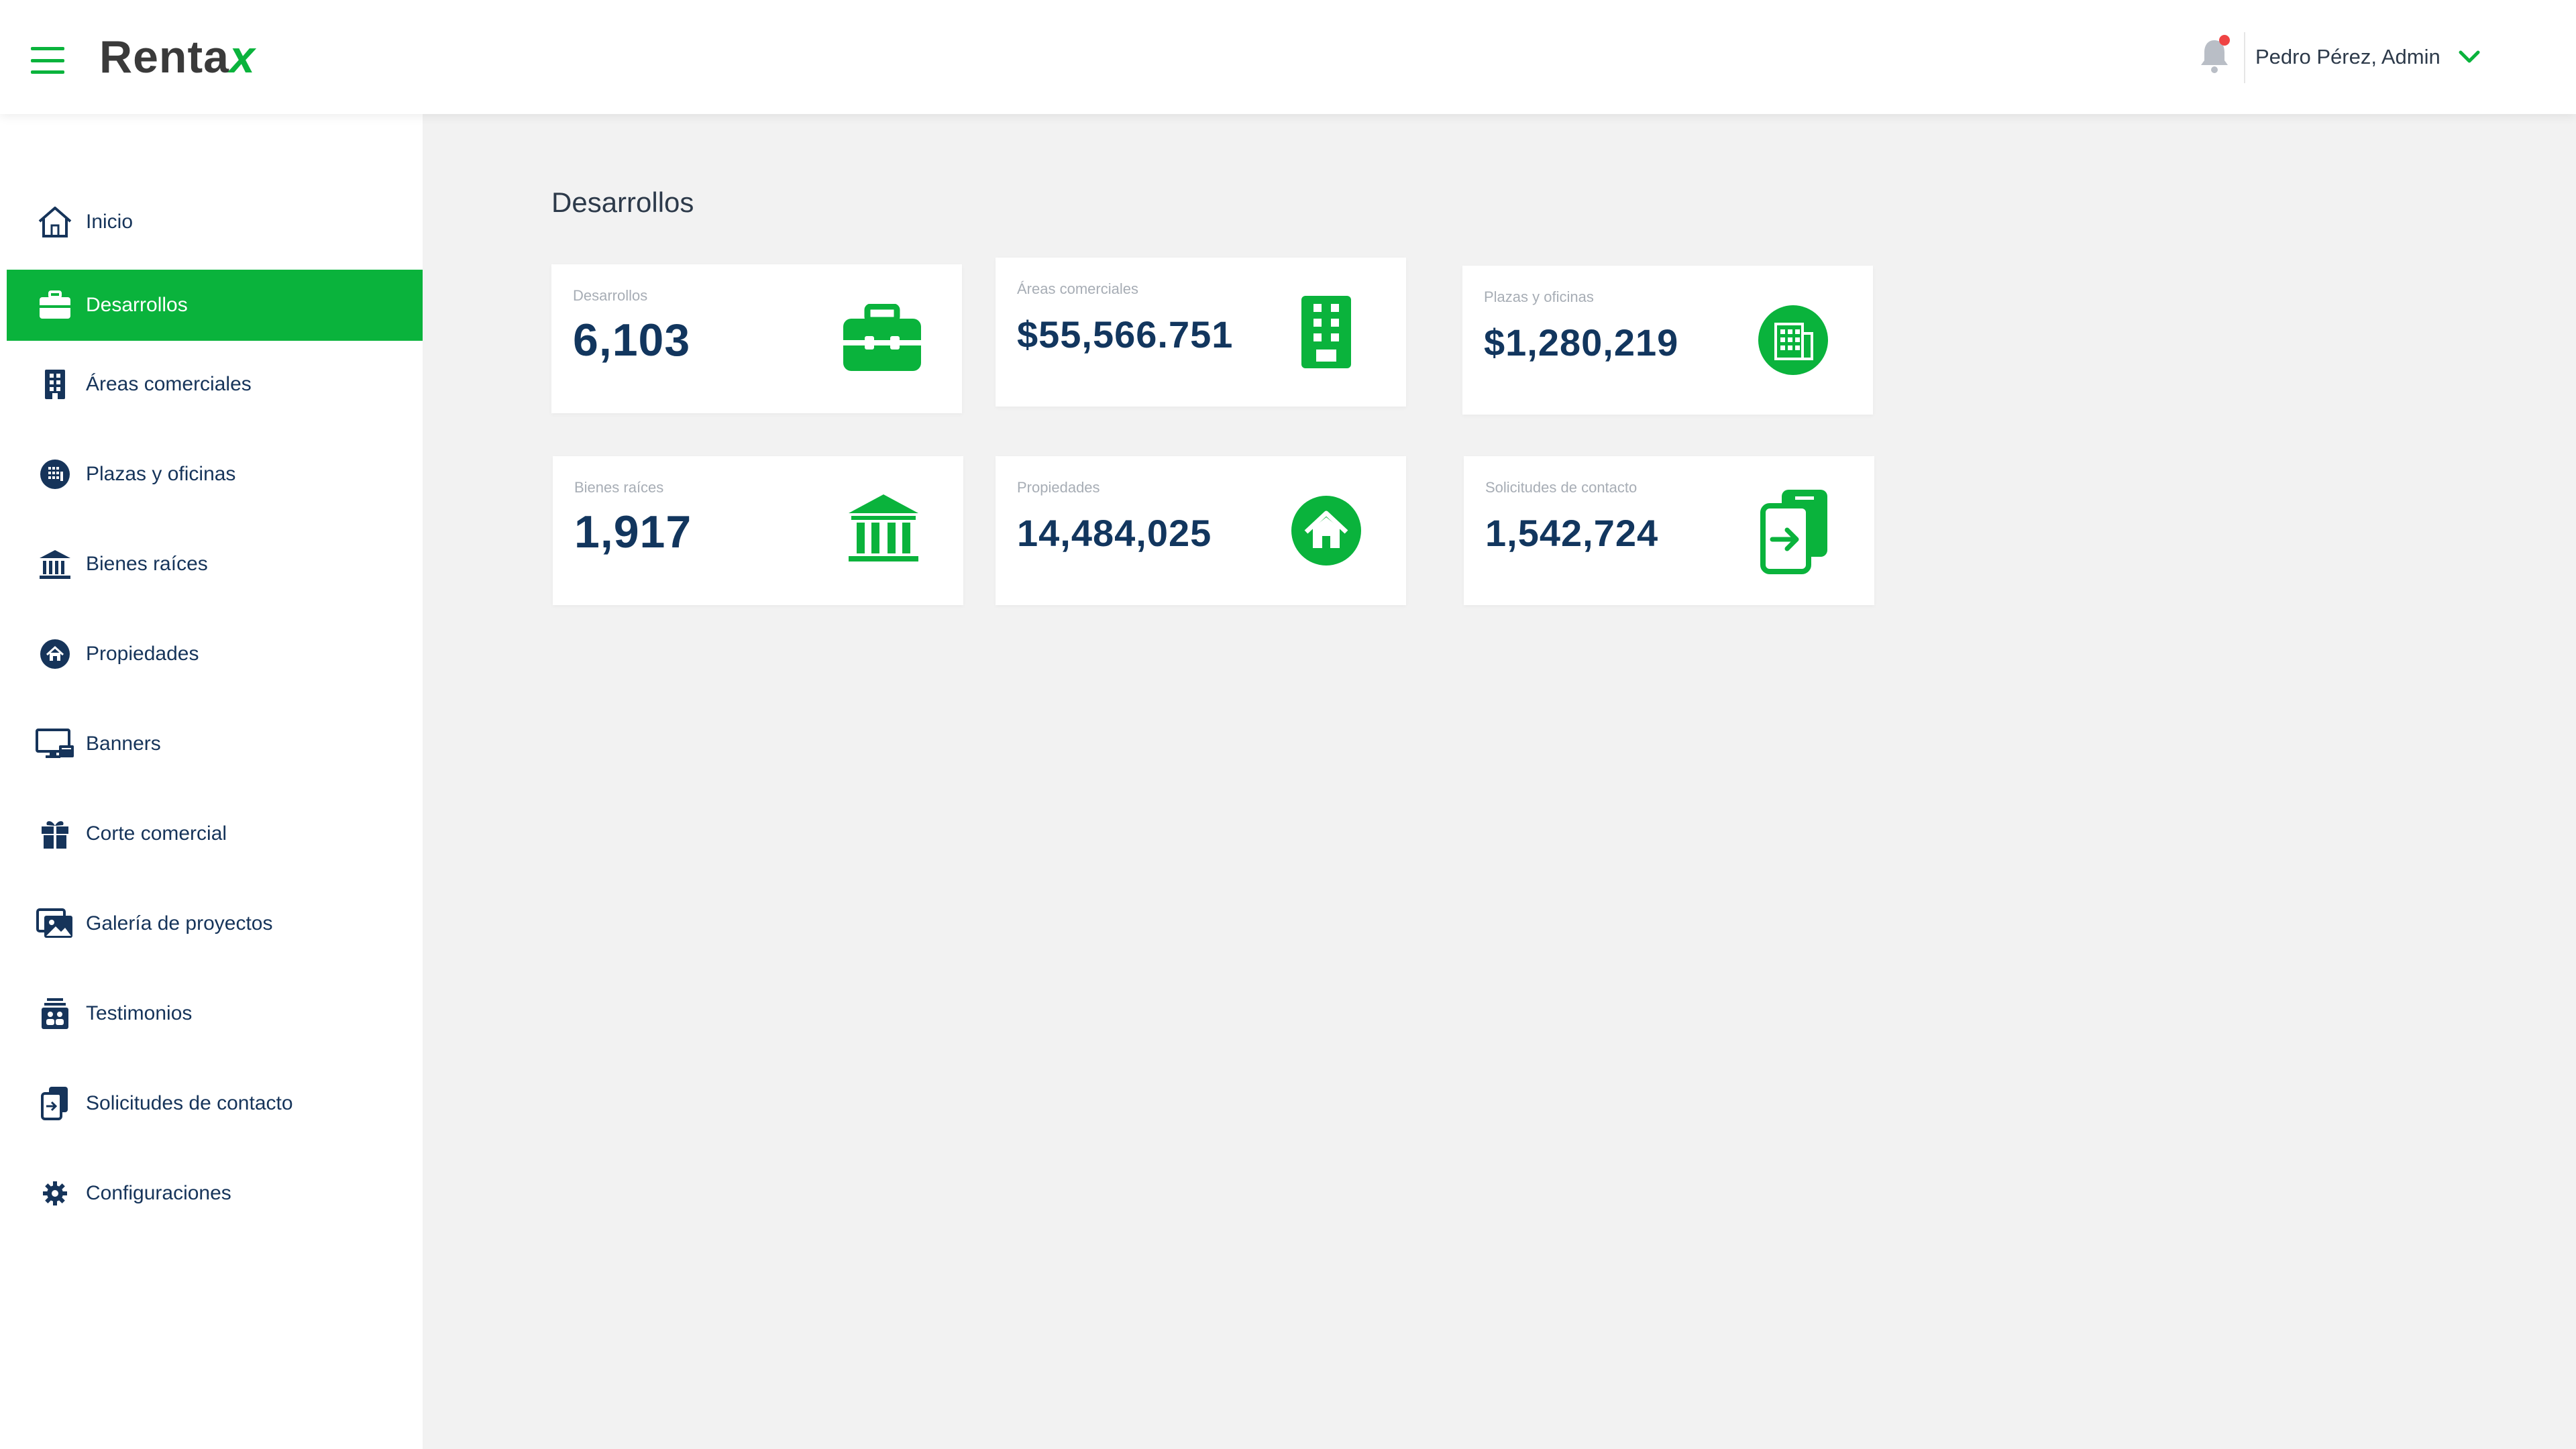  I want to click on sidebar-item-configuraciones: Configuraciones, so click(215, 1193).